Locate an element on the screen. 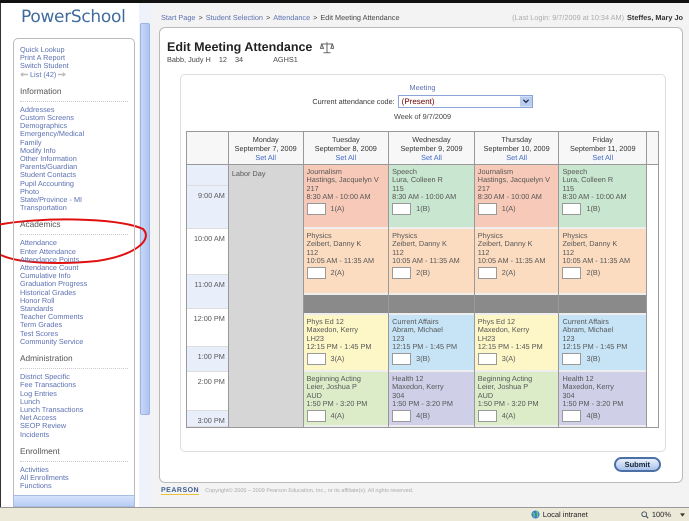 The image size is (689, 521). page-title: Edit Meeting Attendance is located at coordinates (239, 47).